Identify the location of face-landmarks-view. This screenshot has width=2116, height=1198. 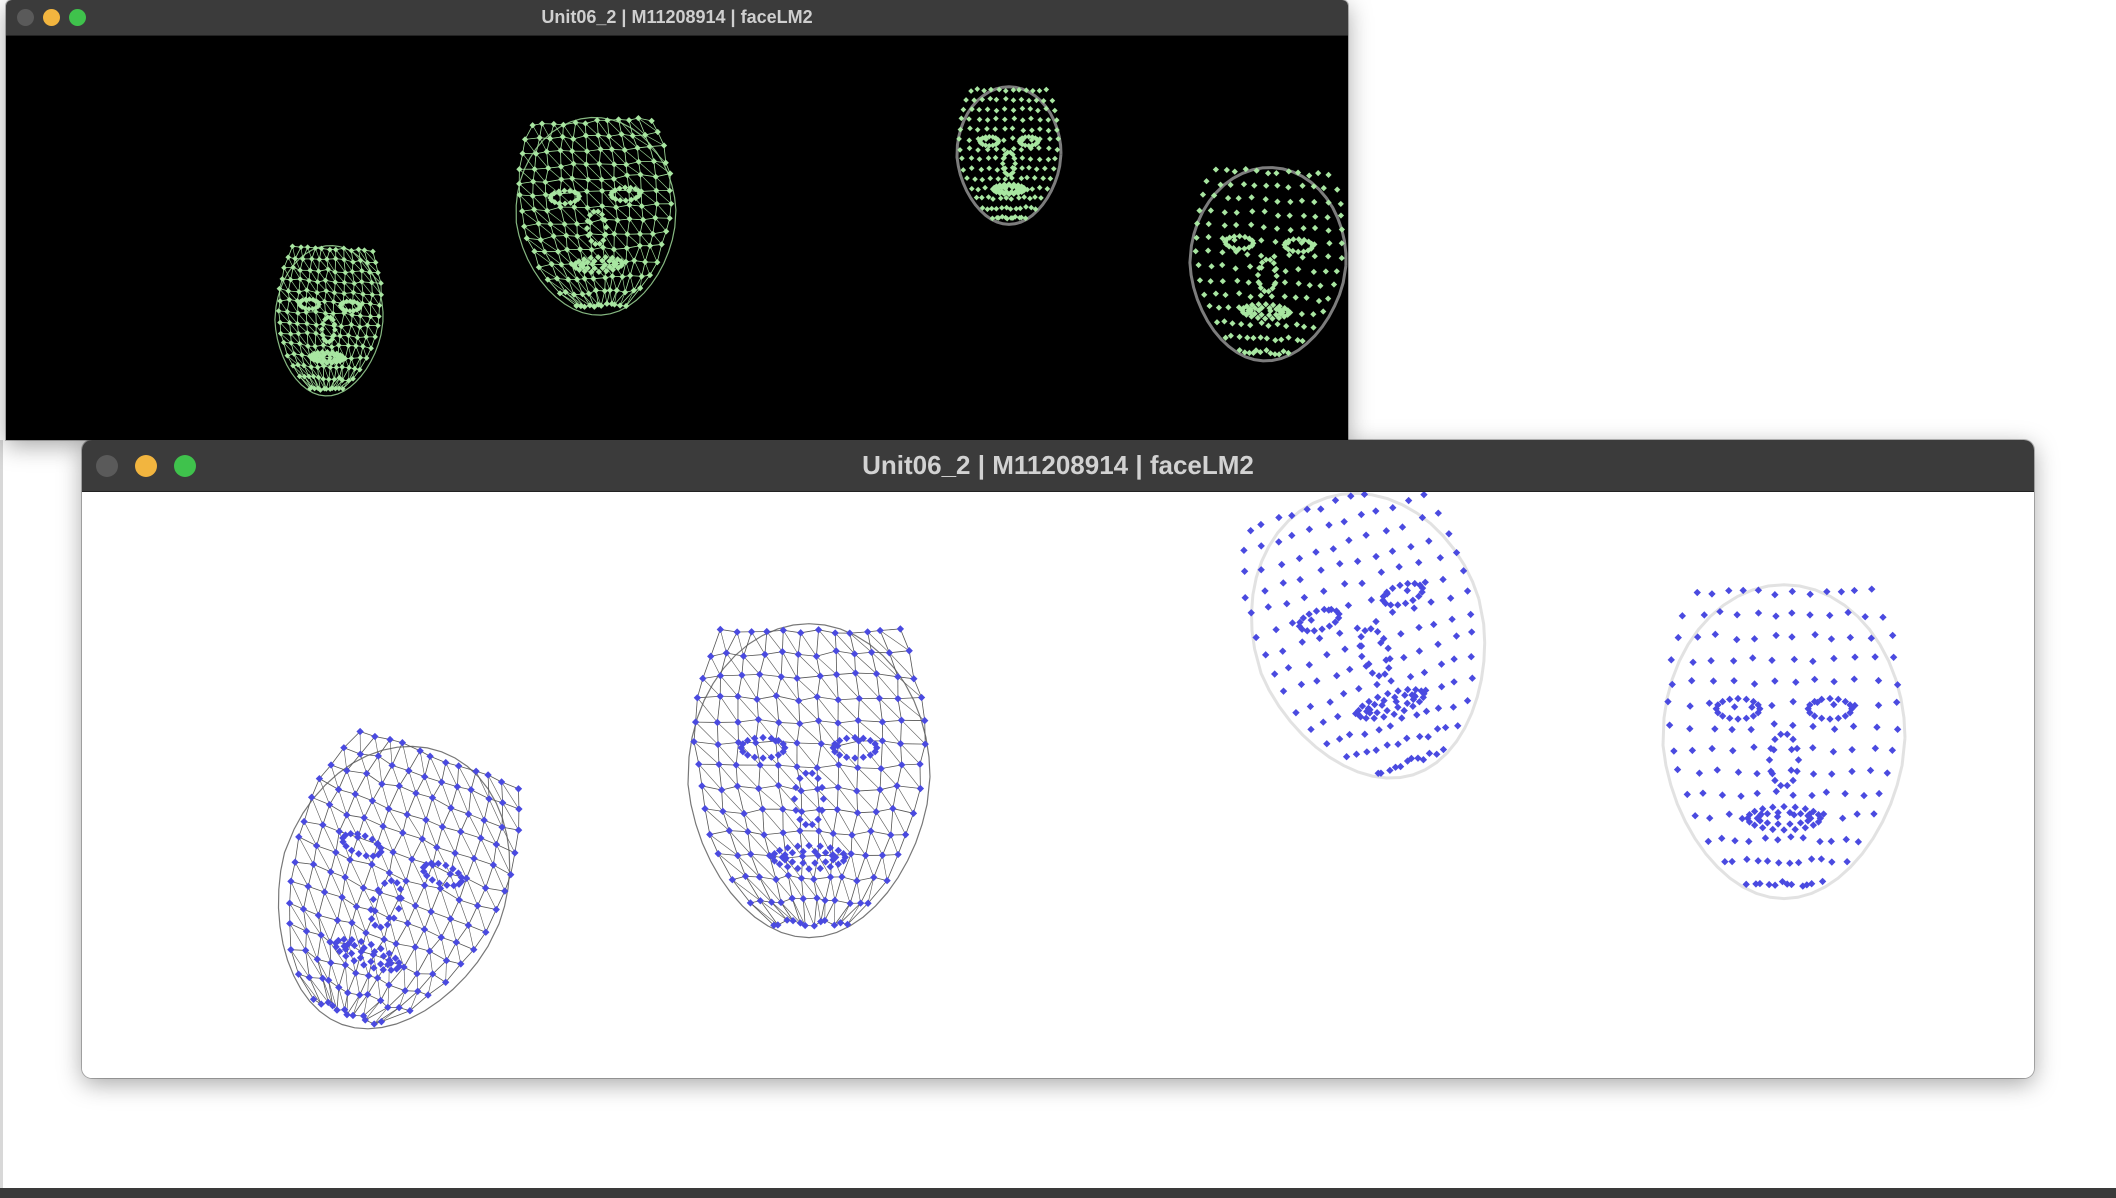
(811, 241).